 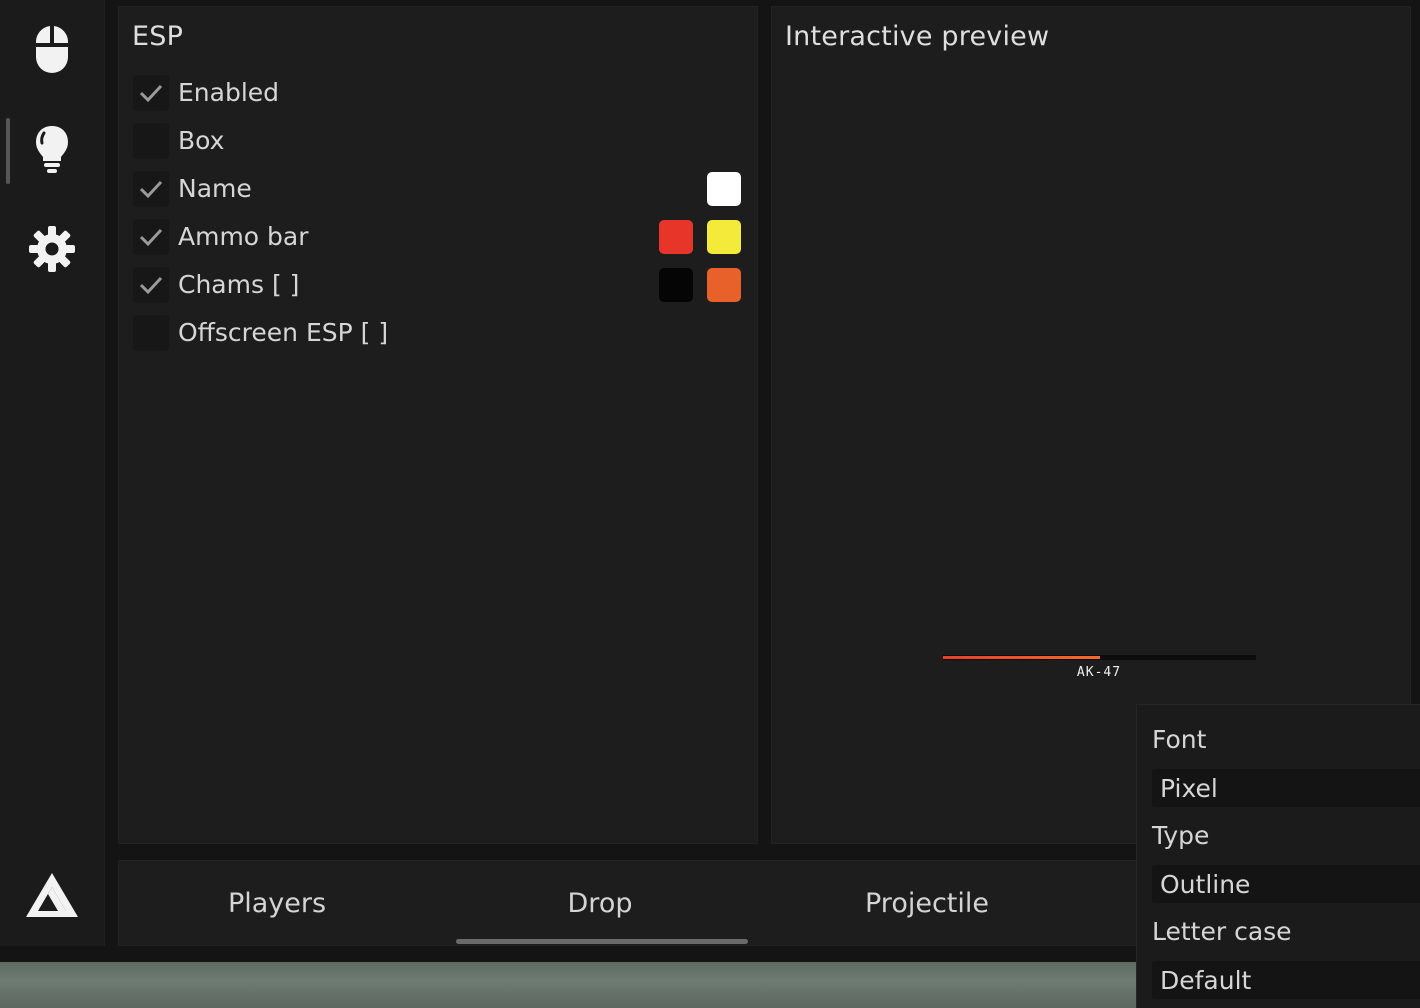 I want to click on preview-weapon-label: AK-47, so click(x=1099, y=672).